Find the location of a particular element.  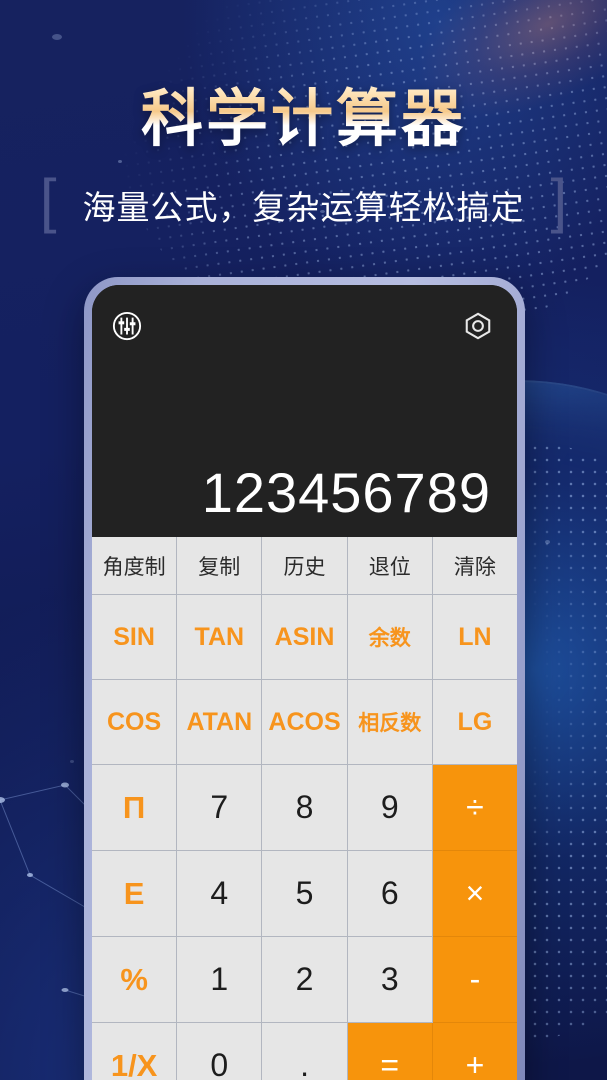

keypad-row-123: % 1 2 3 - is located at coordinates (304, 980).